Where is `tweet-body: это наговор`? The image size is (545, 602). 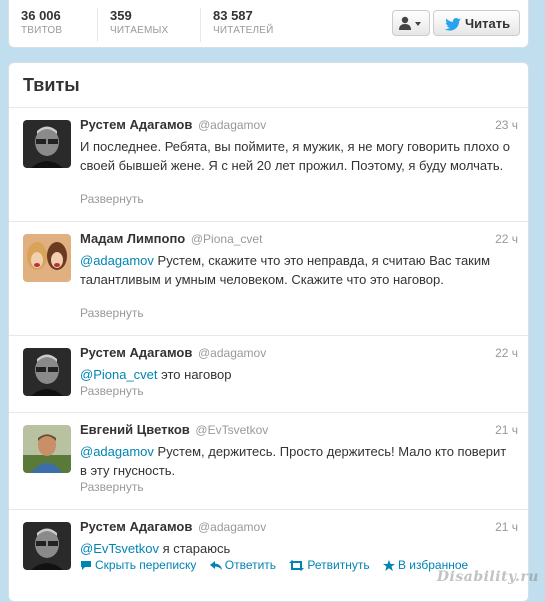
tweet-body: это наговор is located at coordinates (194, 374).